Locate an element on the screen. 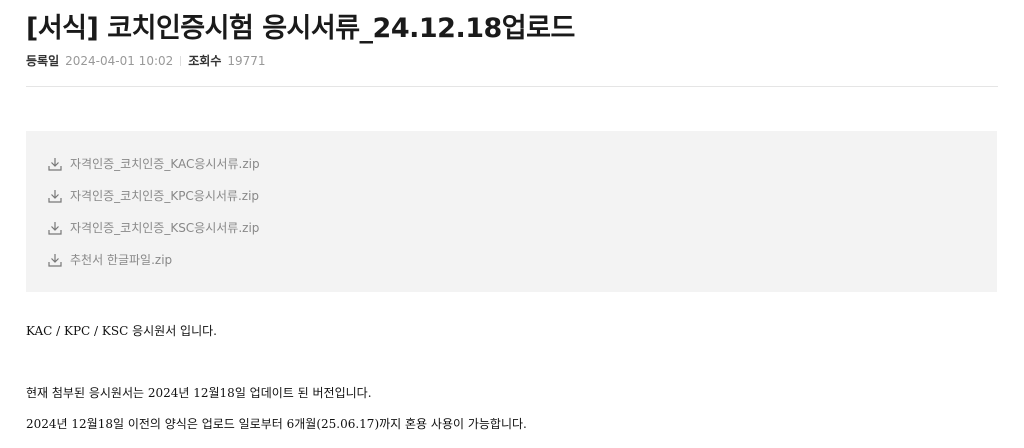 Image resolution: width=1024 pixels, height=448 pixels. attachment-filename: 자격인증_코치인증_KSC응시서류.zip is located at coordinates (165, 228).